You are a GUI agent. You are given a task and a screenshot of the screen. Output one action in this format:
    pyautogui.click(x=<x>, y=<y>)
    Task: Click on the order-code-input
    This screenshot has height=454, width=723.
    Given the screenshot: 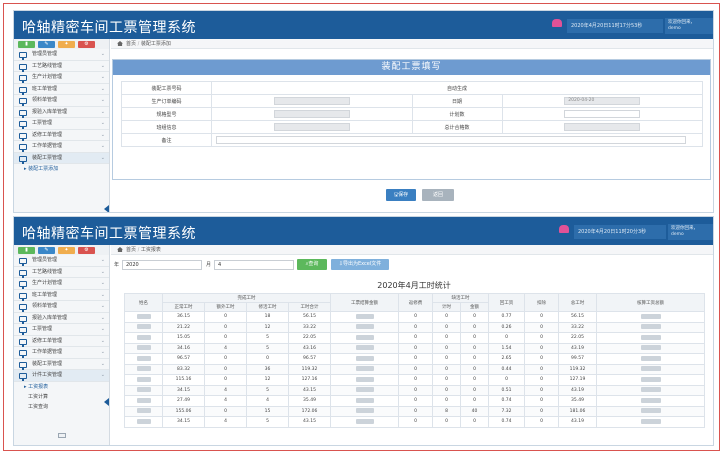 What is the action you would take?
    pyautogui.click(x=311, y=101)
    